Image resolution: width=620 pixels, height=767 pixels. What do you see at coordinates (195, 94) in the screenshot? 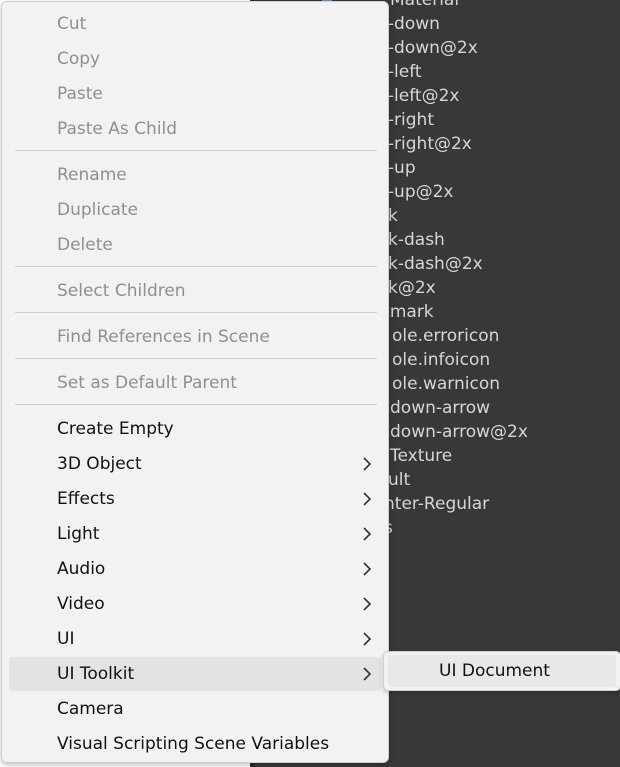
I see `menu-item-paste: Paste` at bounding box center [195, 94].